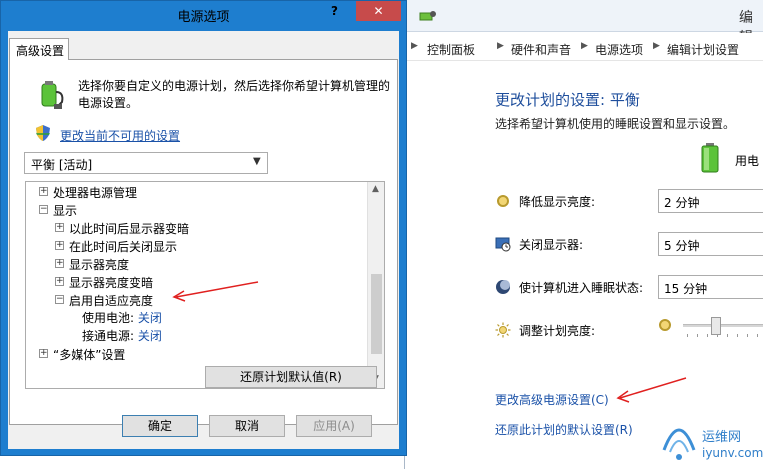 This screenshot has height=469, width=763. I want to click on breadcrumb: ▶ 控制面板 ▶ 硬件和声音 ▶ 电源选项 ▶ 编辑计划设置, so click(584, 47).